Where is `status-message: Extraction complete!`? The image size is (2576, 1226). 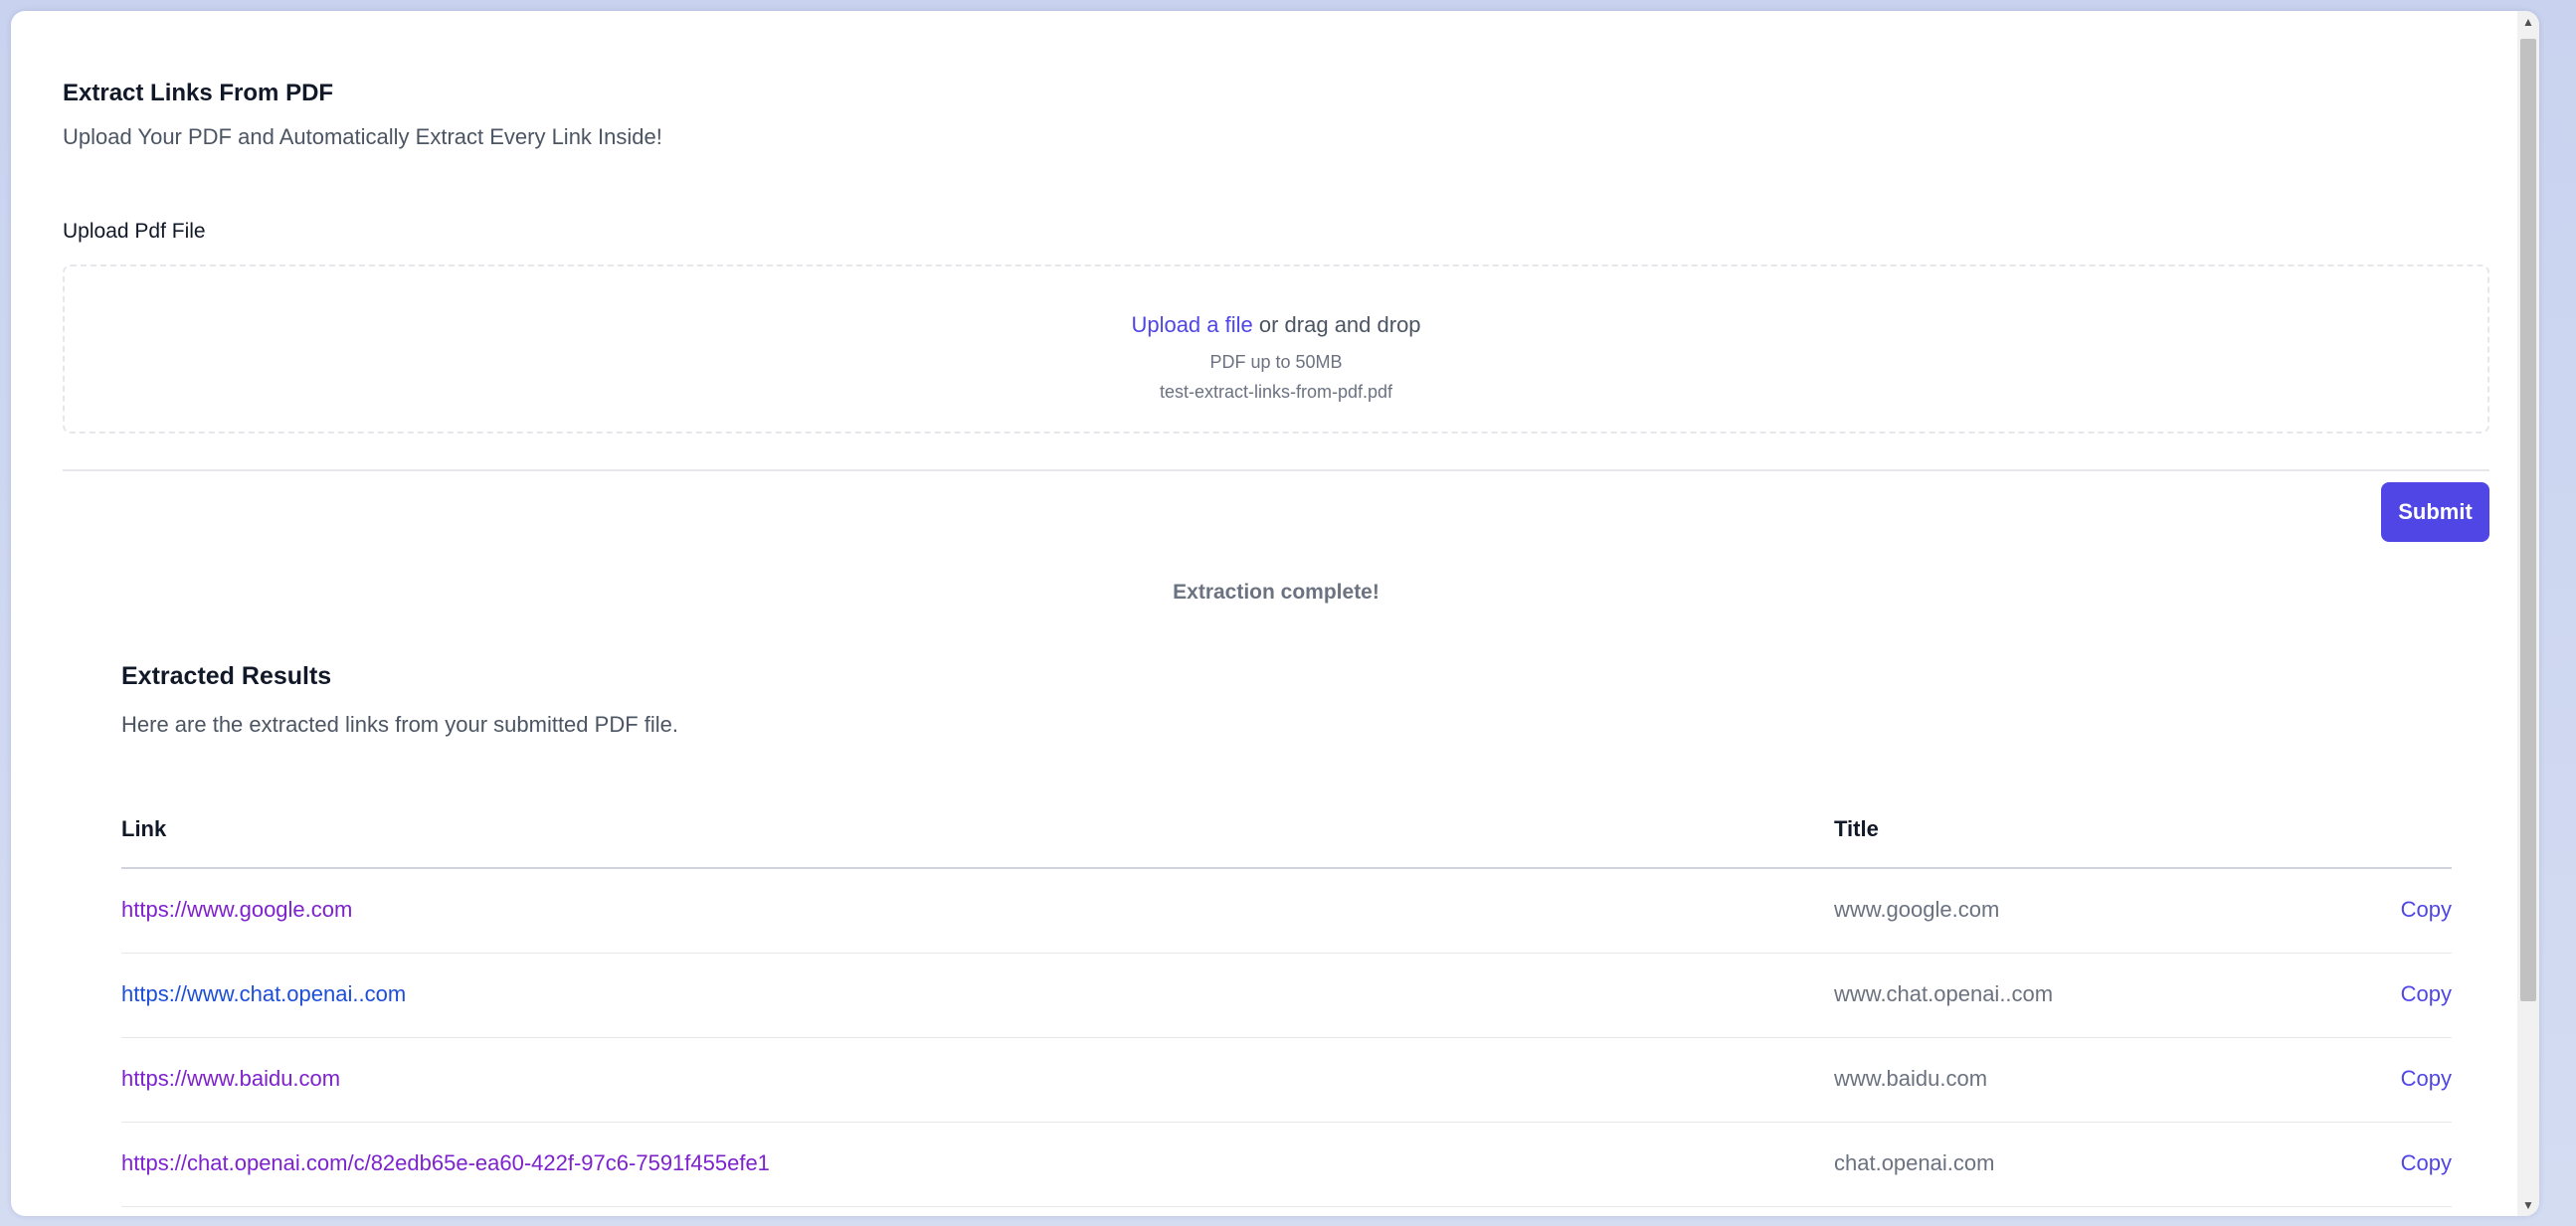 status-message: Extraction complete! is located at coordinates (1276, 592).